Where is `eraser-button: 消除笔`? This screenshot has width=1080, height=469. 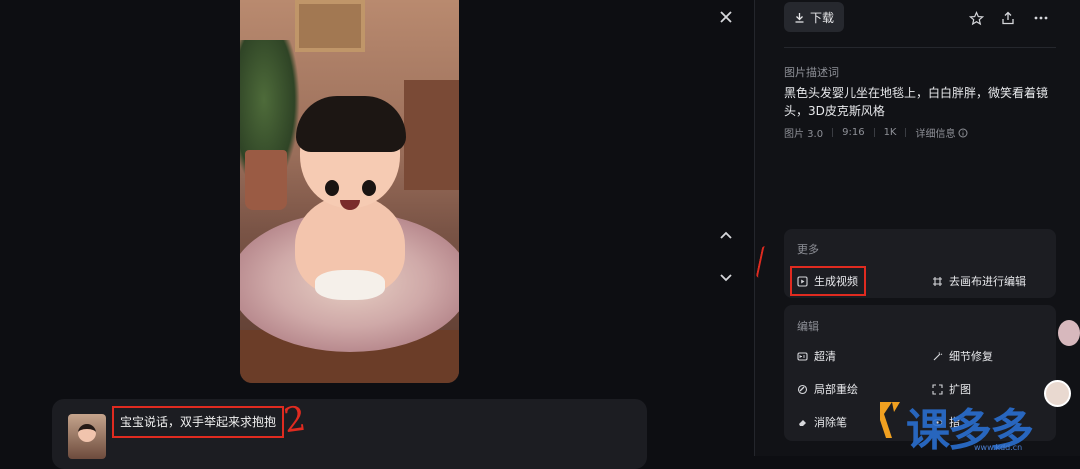 eraser-button: 消除笔 is located at coordinates (822, 422).